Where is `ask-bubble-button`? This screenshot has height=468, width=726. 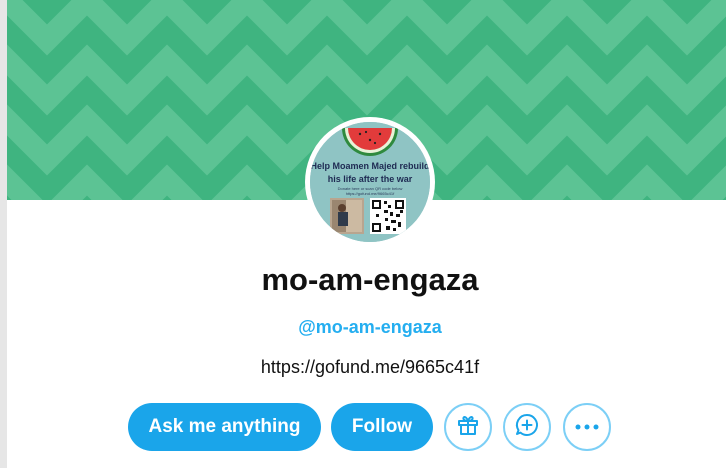 ask-bubble-button is located at coordinates (527, 427).